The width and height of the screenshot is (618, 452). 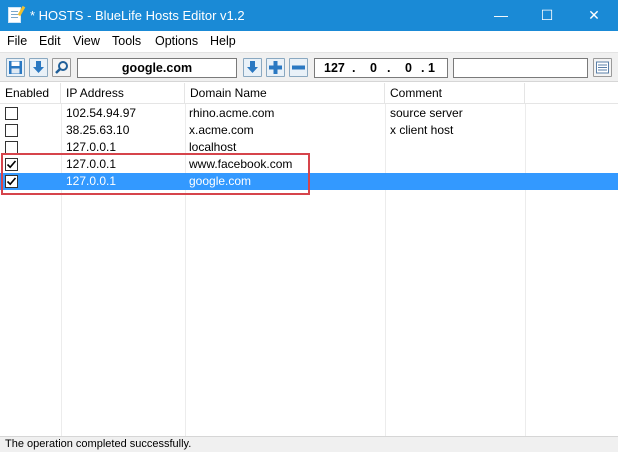 I want to click on column-ip-address: IP Address, so click(x=123, y=93).